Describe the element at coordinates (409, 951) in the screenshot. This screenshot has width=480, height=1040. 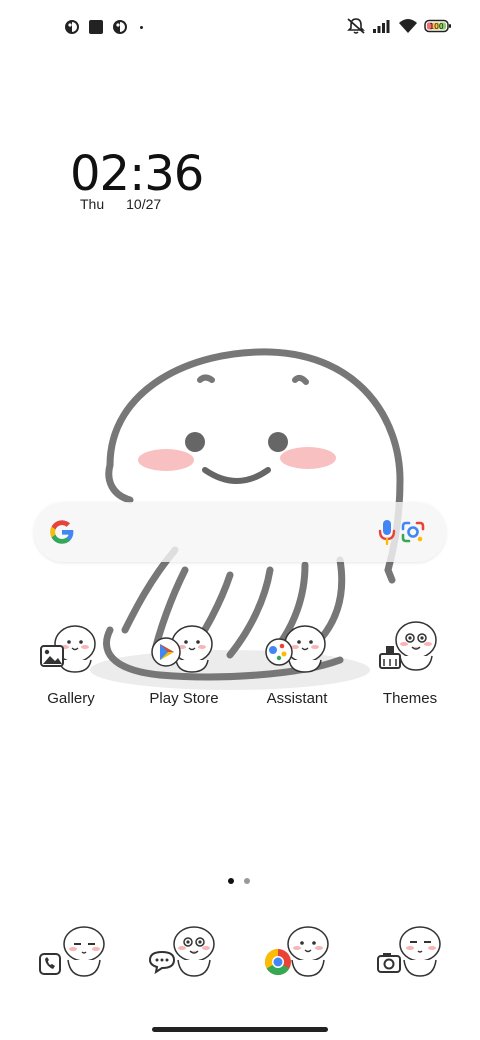
I see `camera-icon` at that location.